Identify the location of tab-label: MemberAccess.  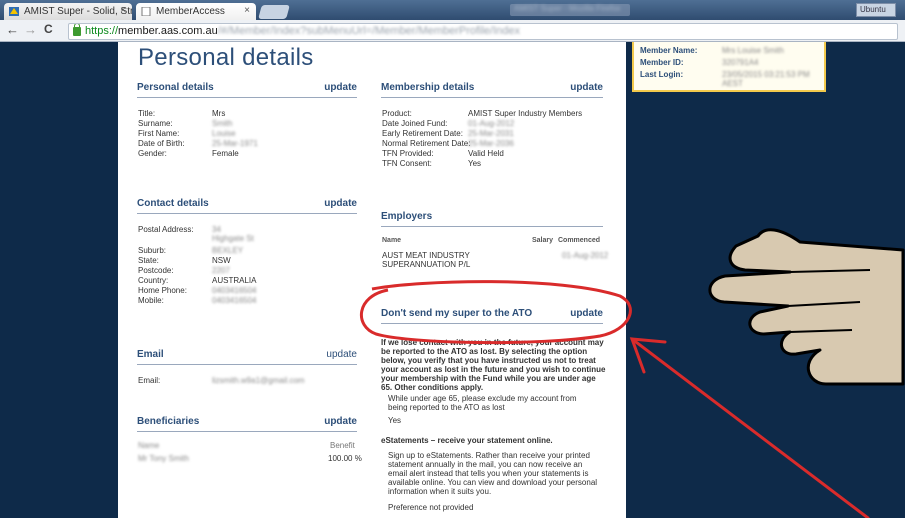
(190, 11).